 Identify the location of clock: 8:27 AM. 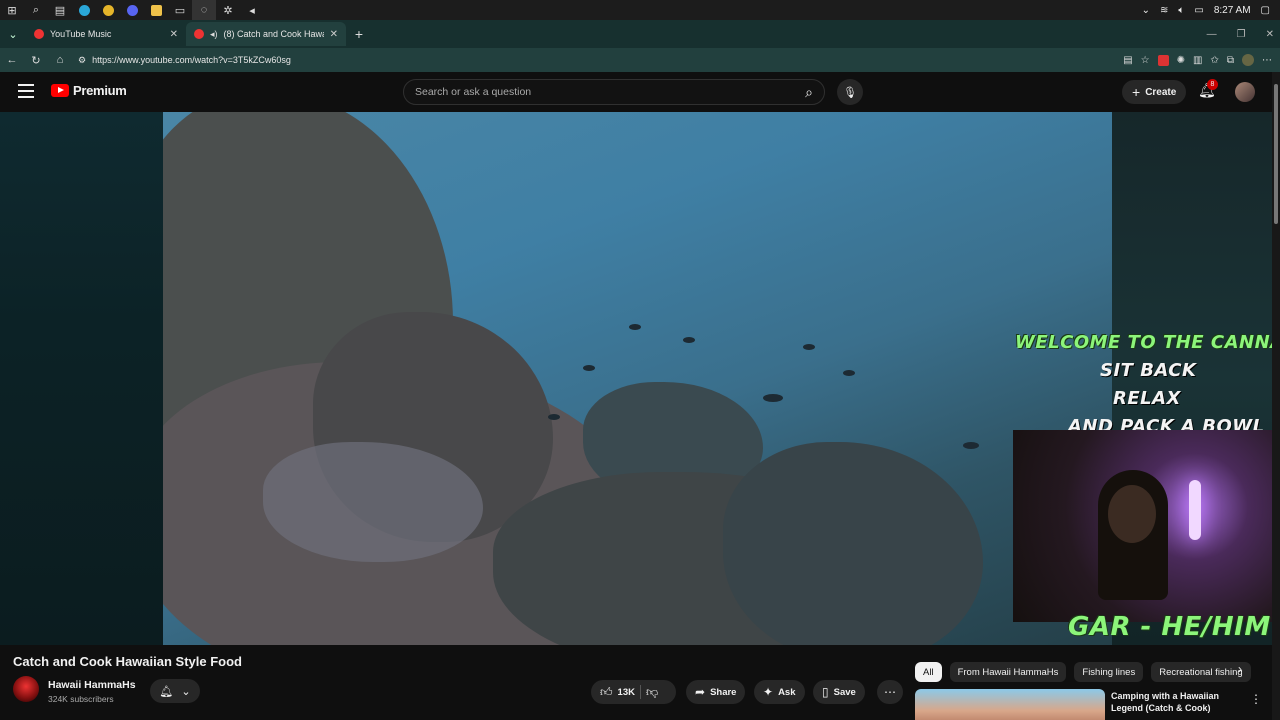
(1232, 10).